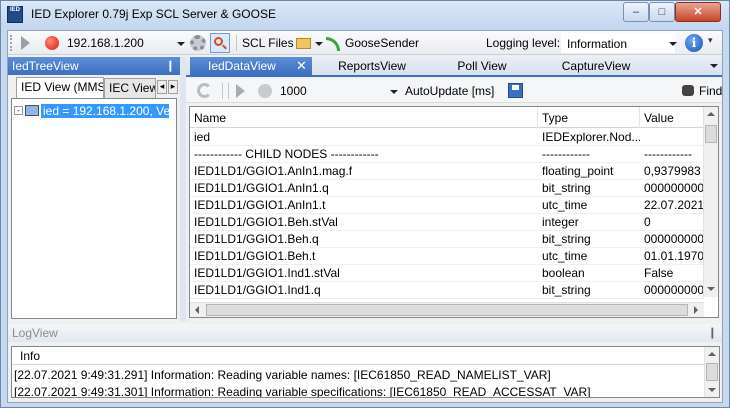 Image resolution: width=730 pixels, height=408 pixels. Describe the element at coordinates (694, 43) in the screenshot. I see `info-icon: i` at that location.